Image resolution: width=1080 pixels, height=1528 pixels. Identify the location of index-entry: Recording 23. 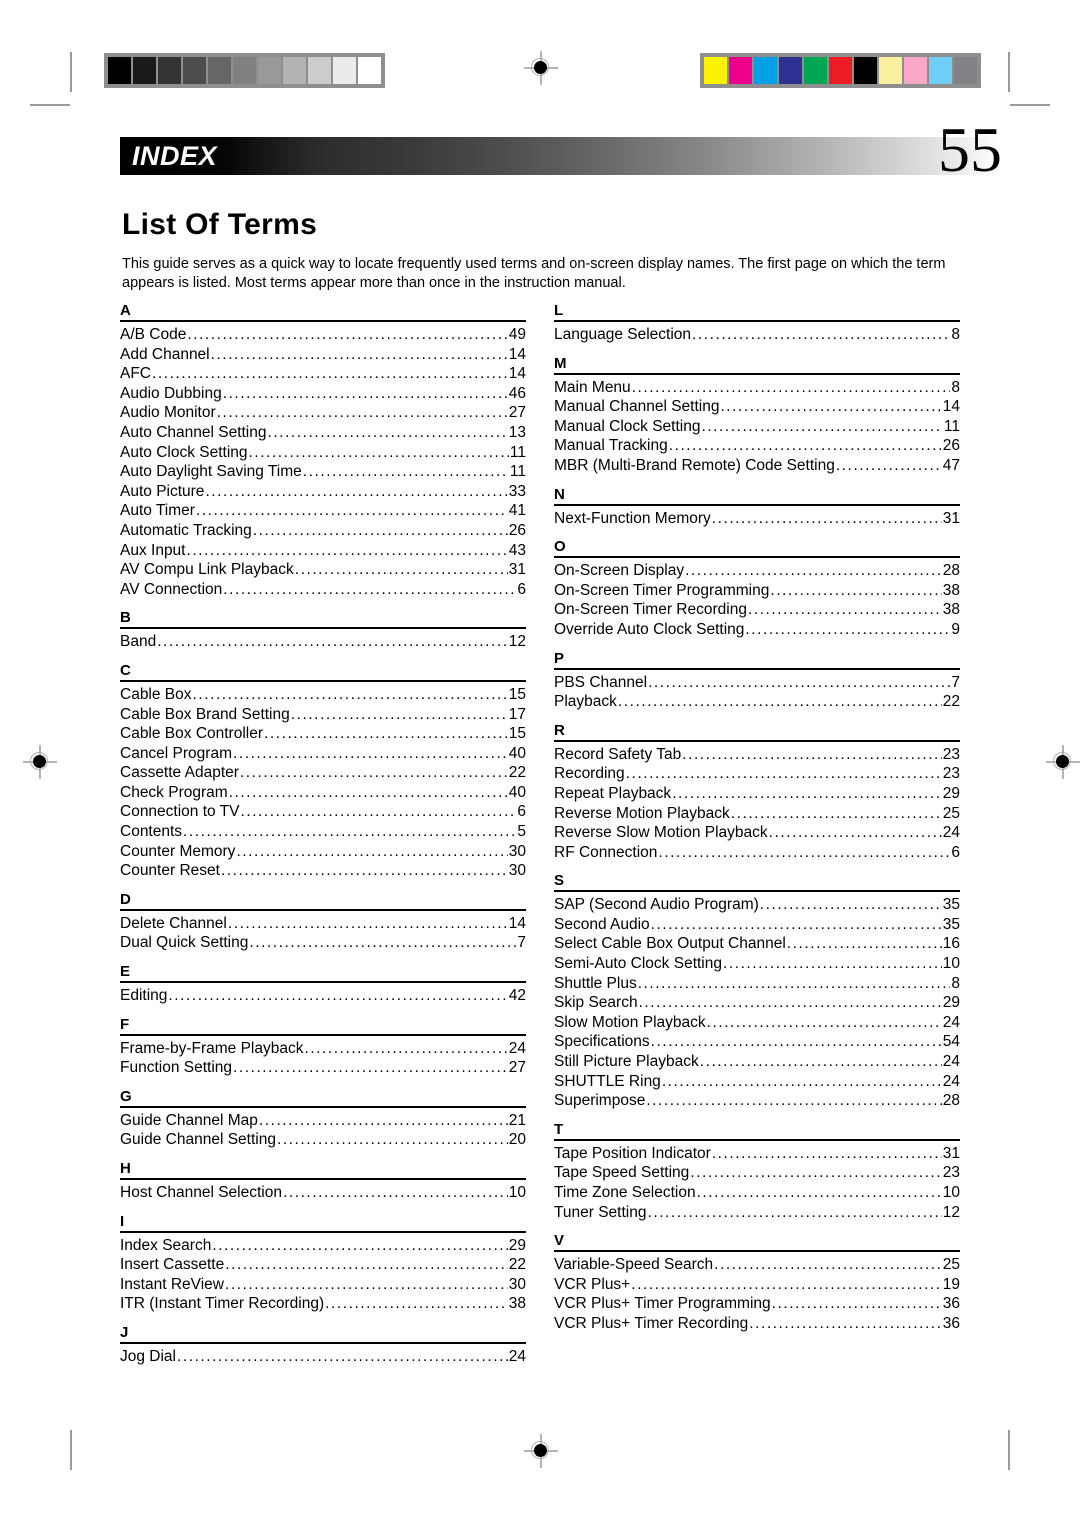
(757, 774).